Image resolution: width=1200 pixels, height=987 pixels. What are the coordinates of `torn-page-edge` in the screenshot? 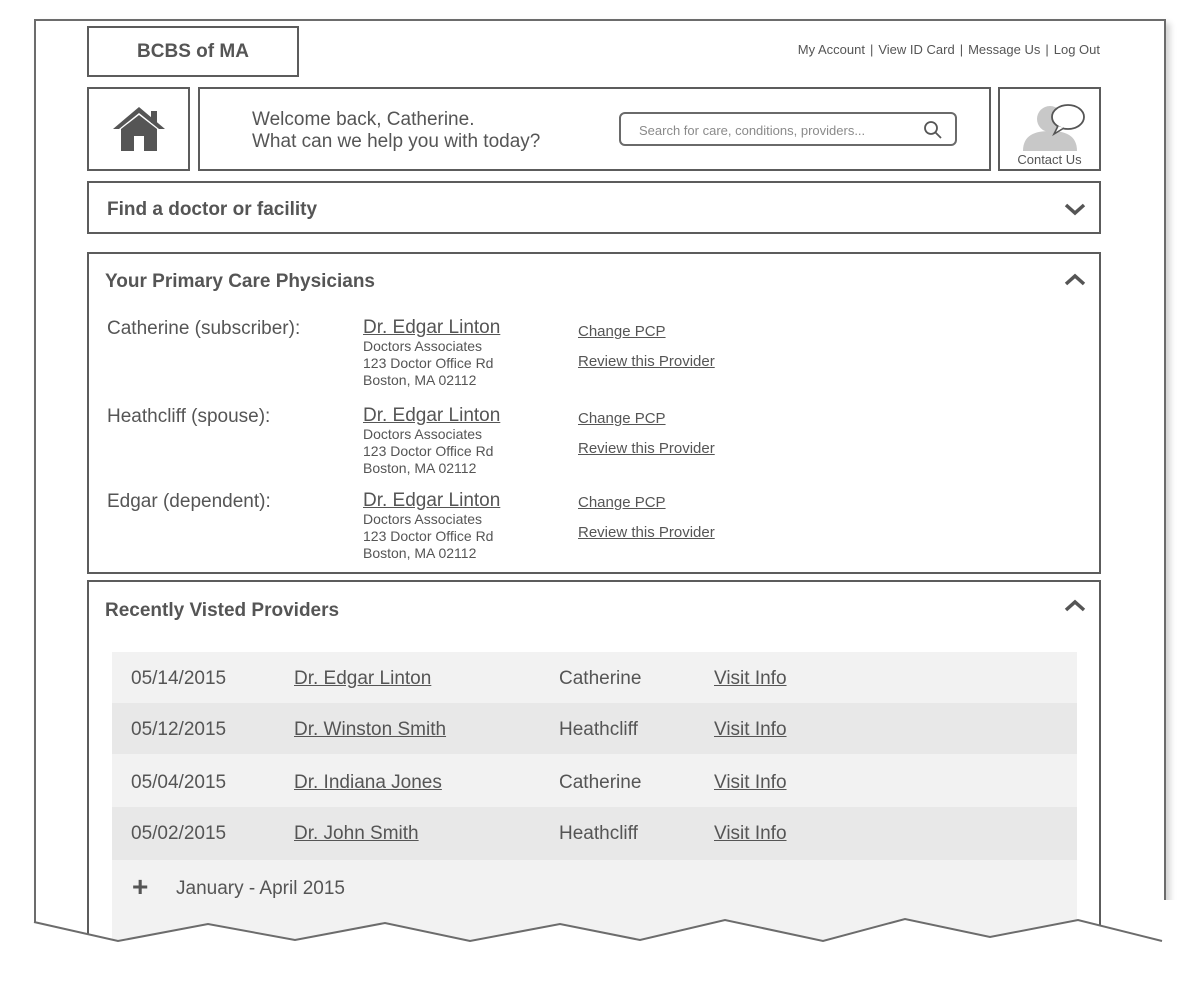 It's located at (600, 943).